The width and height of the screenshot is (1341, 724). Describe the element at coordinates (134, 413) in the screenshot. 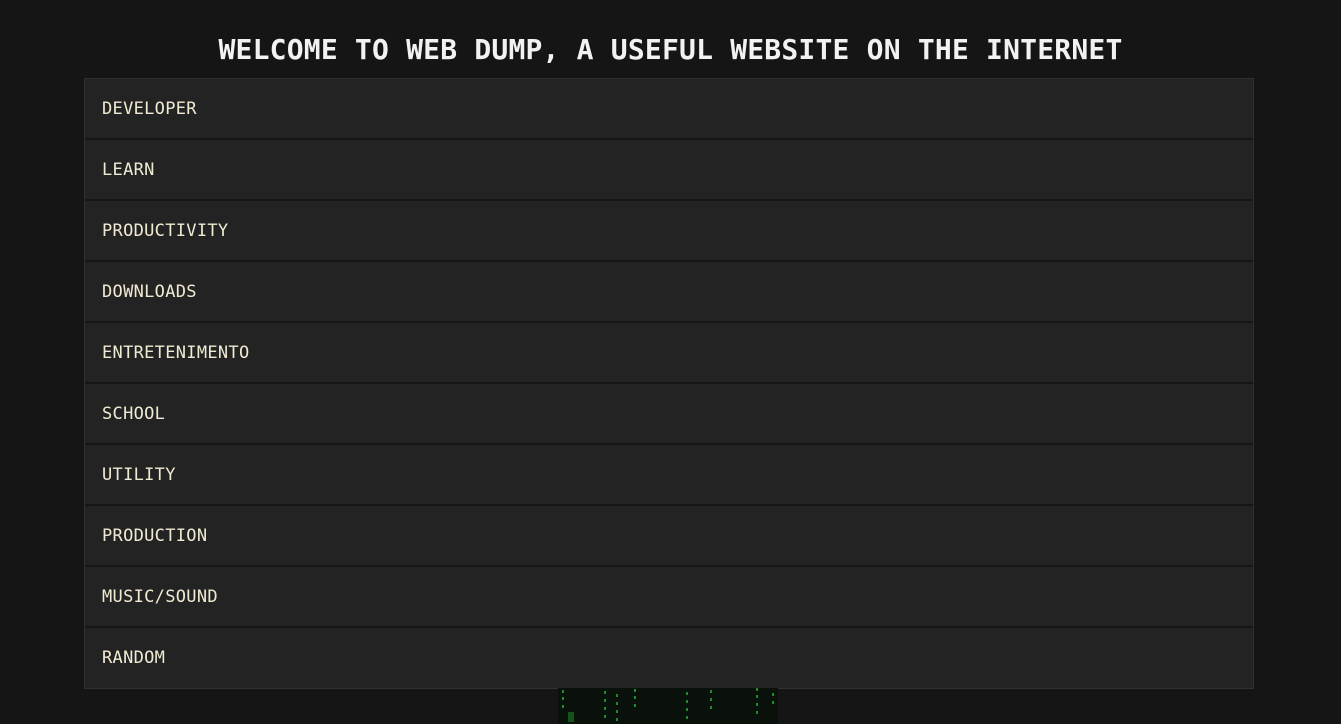

I see `category-label: SCHOOL` at that location.